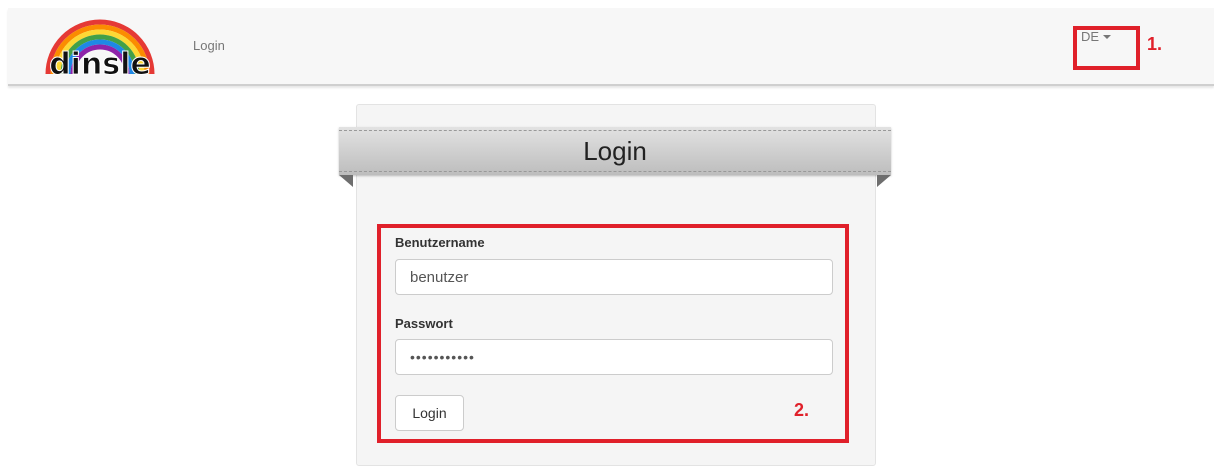  What do you see at coordinates (884, 181) in the screenshot?
I see `ribbon-fold-right` at bounding box center [884, 181].